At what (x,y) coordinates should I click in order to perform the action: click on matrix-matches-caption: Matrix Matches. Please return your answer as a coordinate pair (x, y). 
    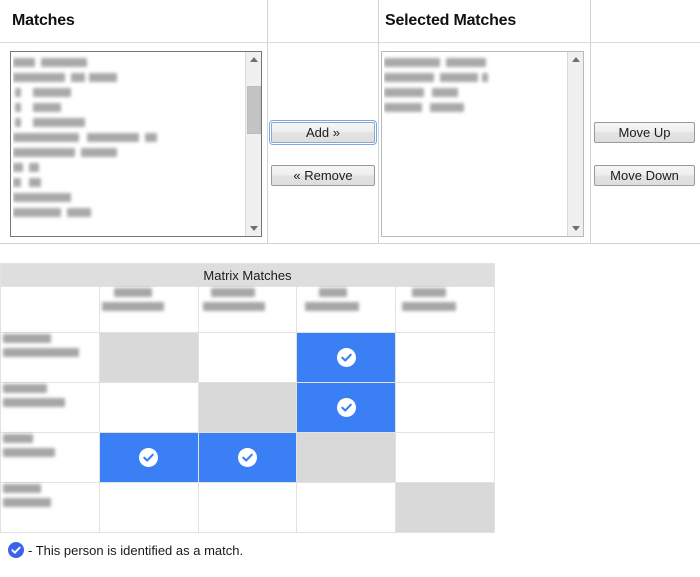
    Looking at the image, I should click on (247, 275).